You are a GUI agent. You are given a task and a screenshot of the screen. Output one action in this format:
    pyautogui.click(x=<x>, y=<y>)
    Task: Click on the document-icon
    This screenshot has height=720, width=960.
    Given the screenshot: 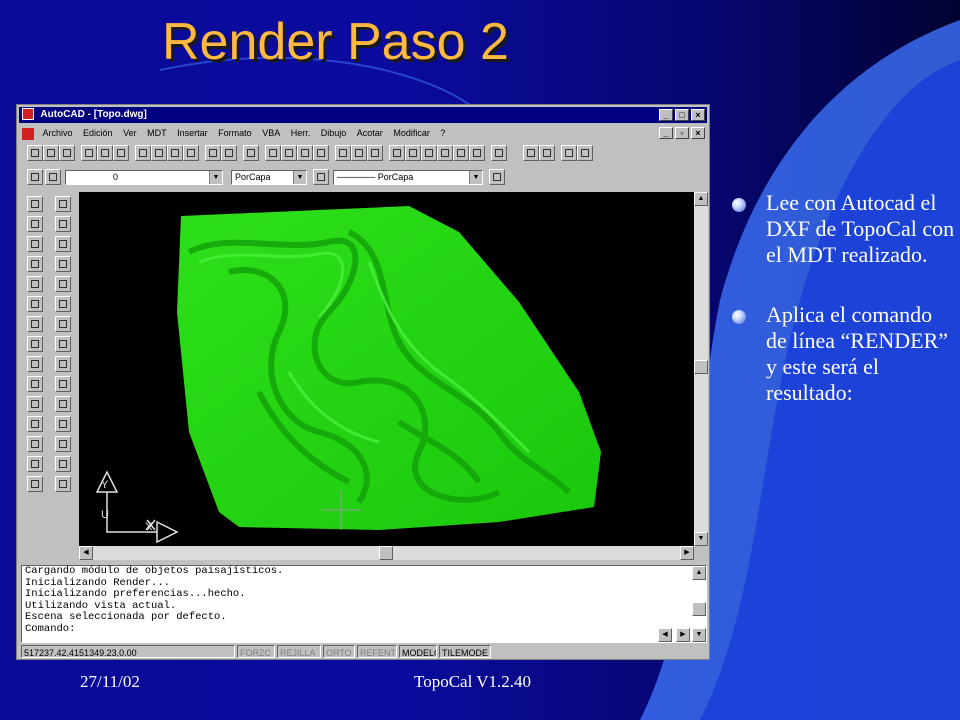 What is the action you would take?
    pyautogui.click(x=28, y=133)
    